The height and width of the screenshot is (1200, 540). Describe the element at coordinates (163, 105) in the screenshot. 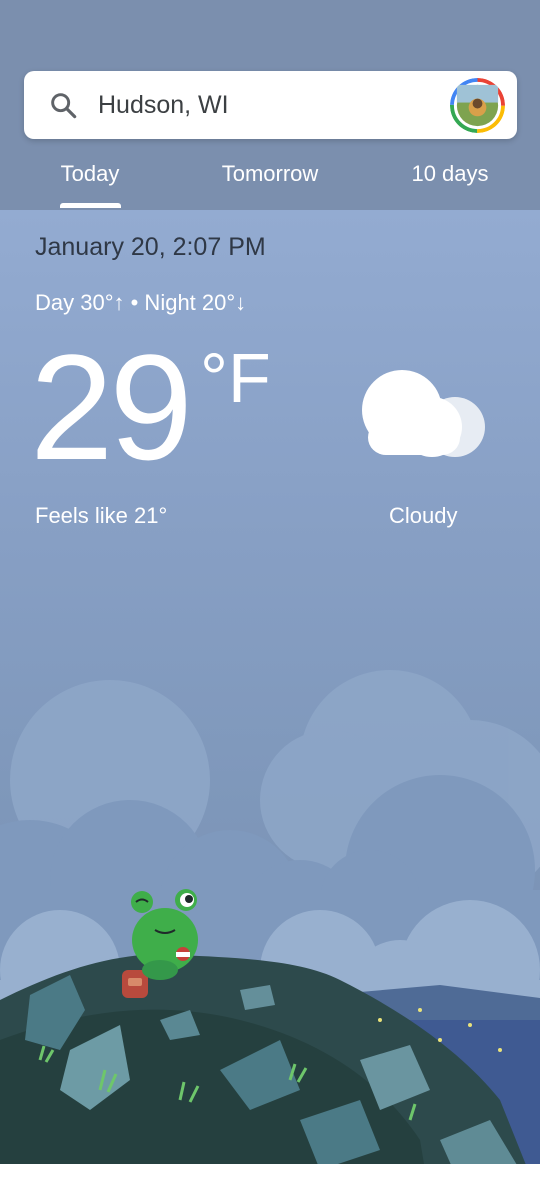

I see `location-text: Hudson, WI` at that location.